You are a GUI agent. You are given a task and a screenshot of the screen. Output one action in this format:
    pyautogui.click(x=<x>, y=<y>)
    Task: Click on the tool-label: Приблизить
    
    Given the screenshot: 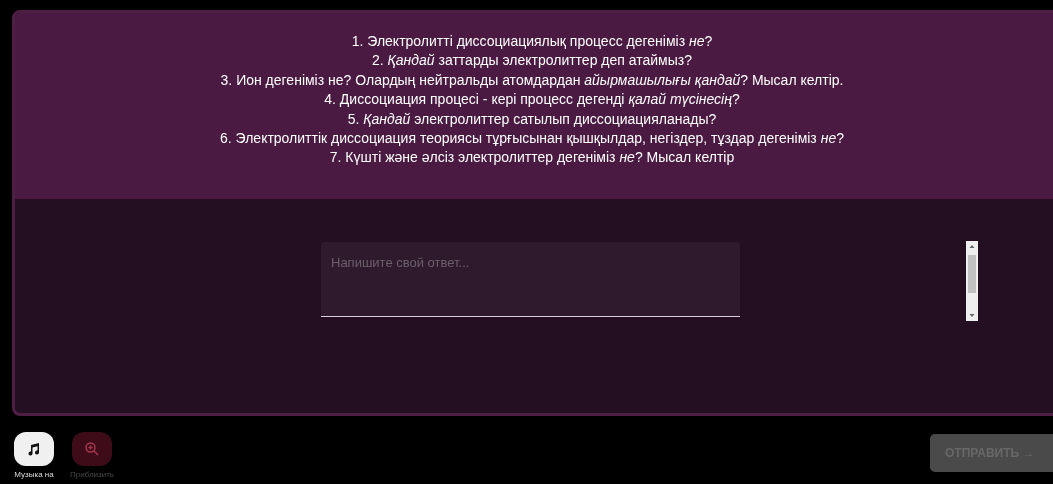 What is the action you would take?
    pyautogui.click(x=92, y=474)
    